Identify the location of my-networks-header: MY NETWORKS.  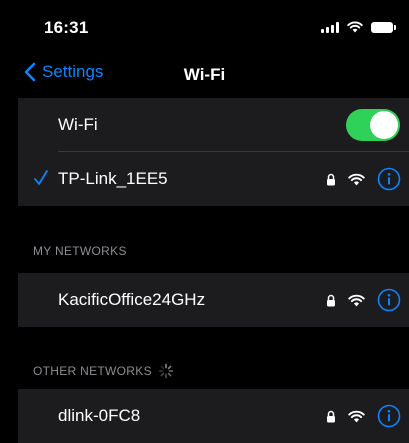
(80, 251).